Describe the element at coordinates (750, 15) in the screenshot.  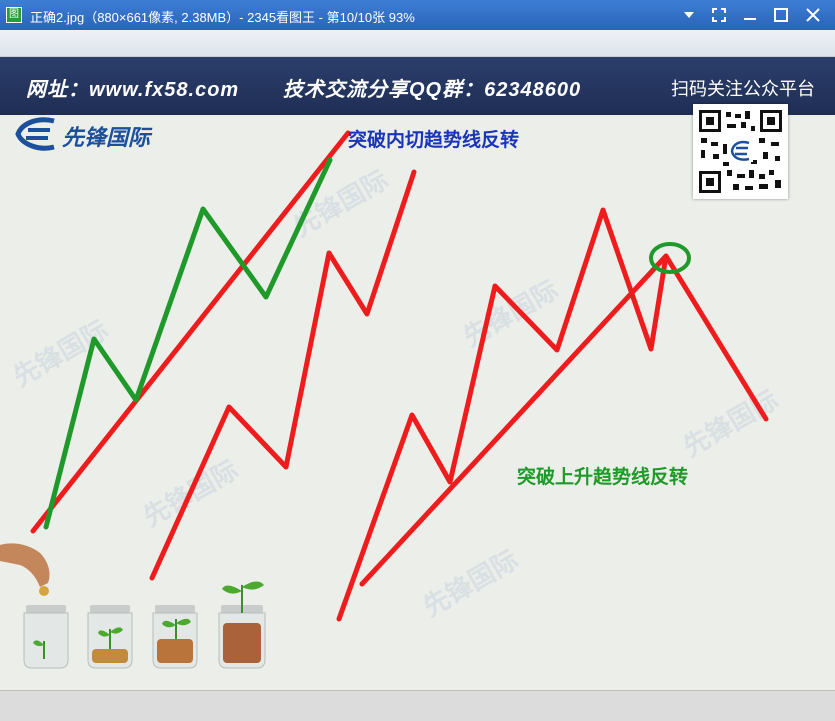
I see `minimize-icon` at that location.